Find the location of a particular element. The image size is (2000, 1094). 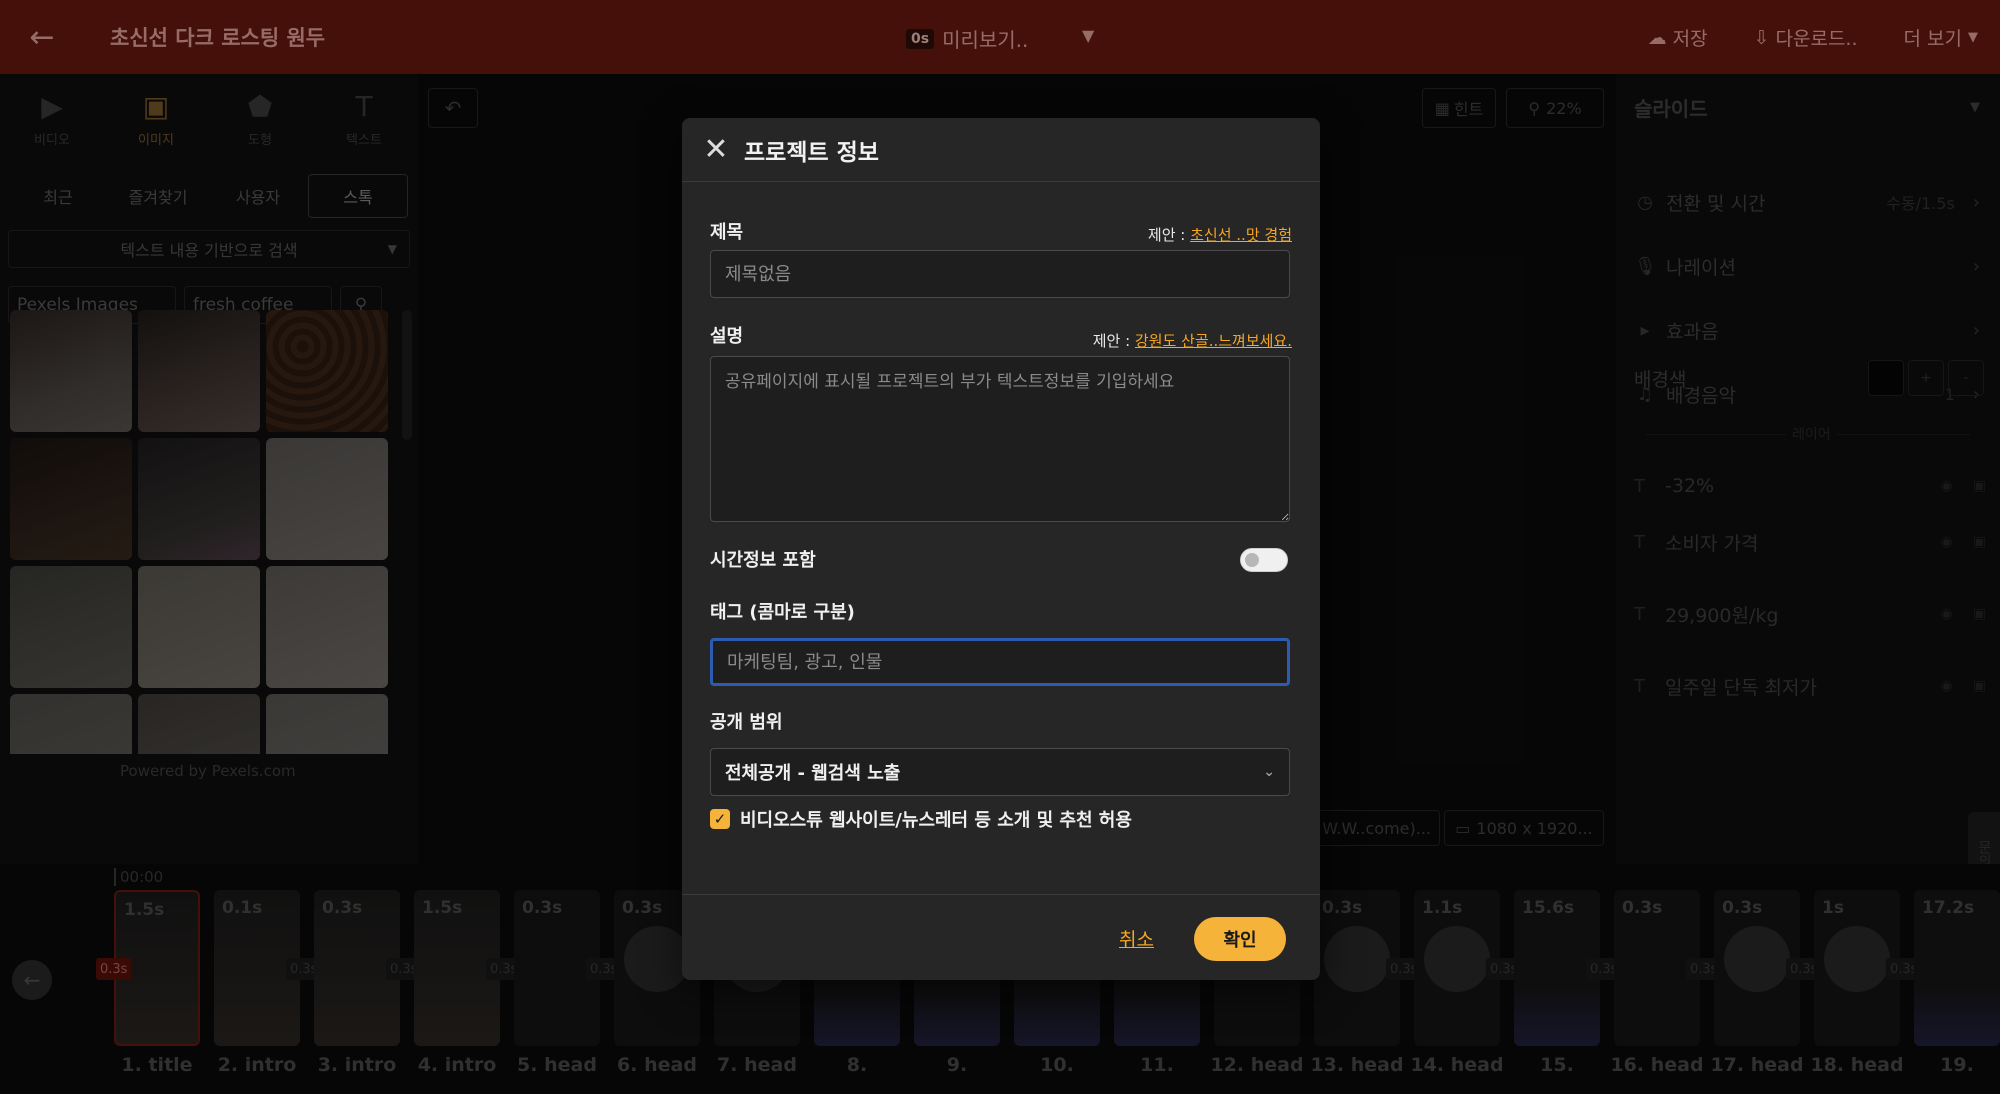

description-field-label: 설명 is located at coordinates (727, 336).